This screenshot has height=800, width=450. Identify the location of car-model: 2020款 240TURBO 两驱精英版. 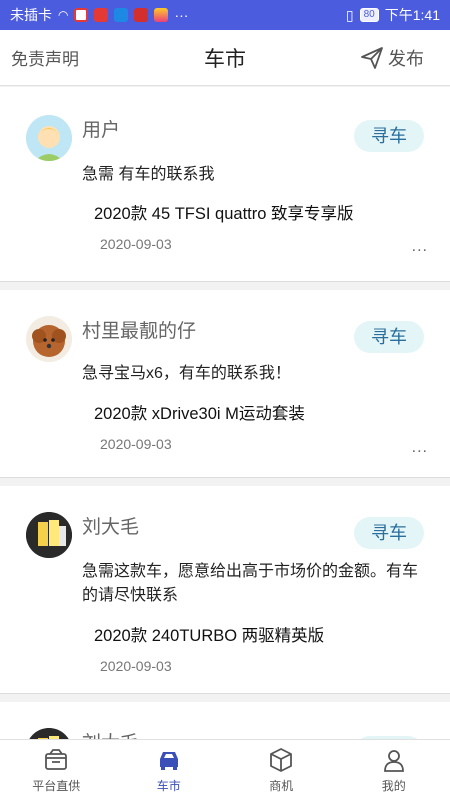
(209, 636).